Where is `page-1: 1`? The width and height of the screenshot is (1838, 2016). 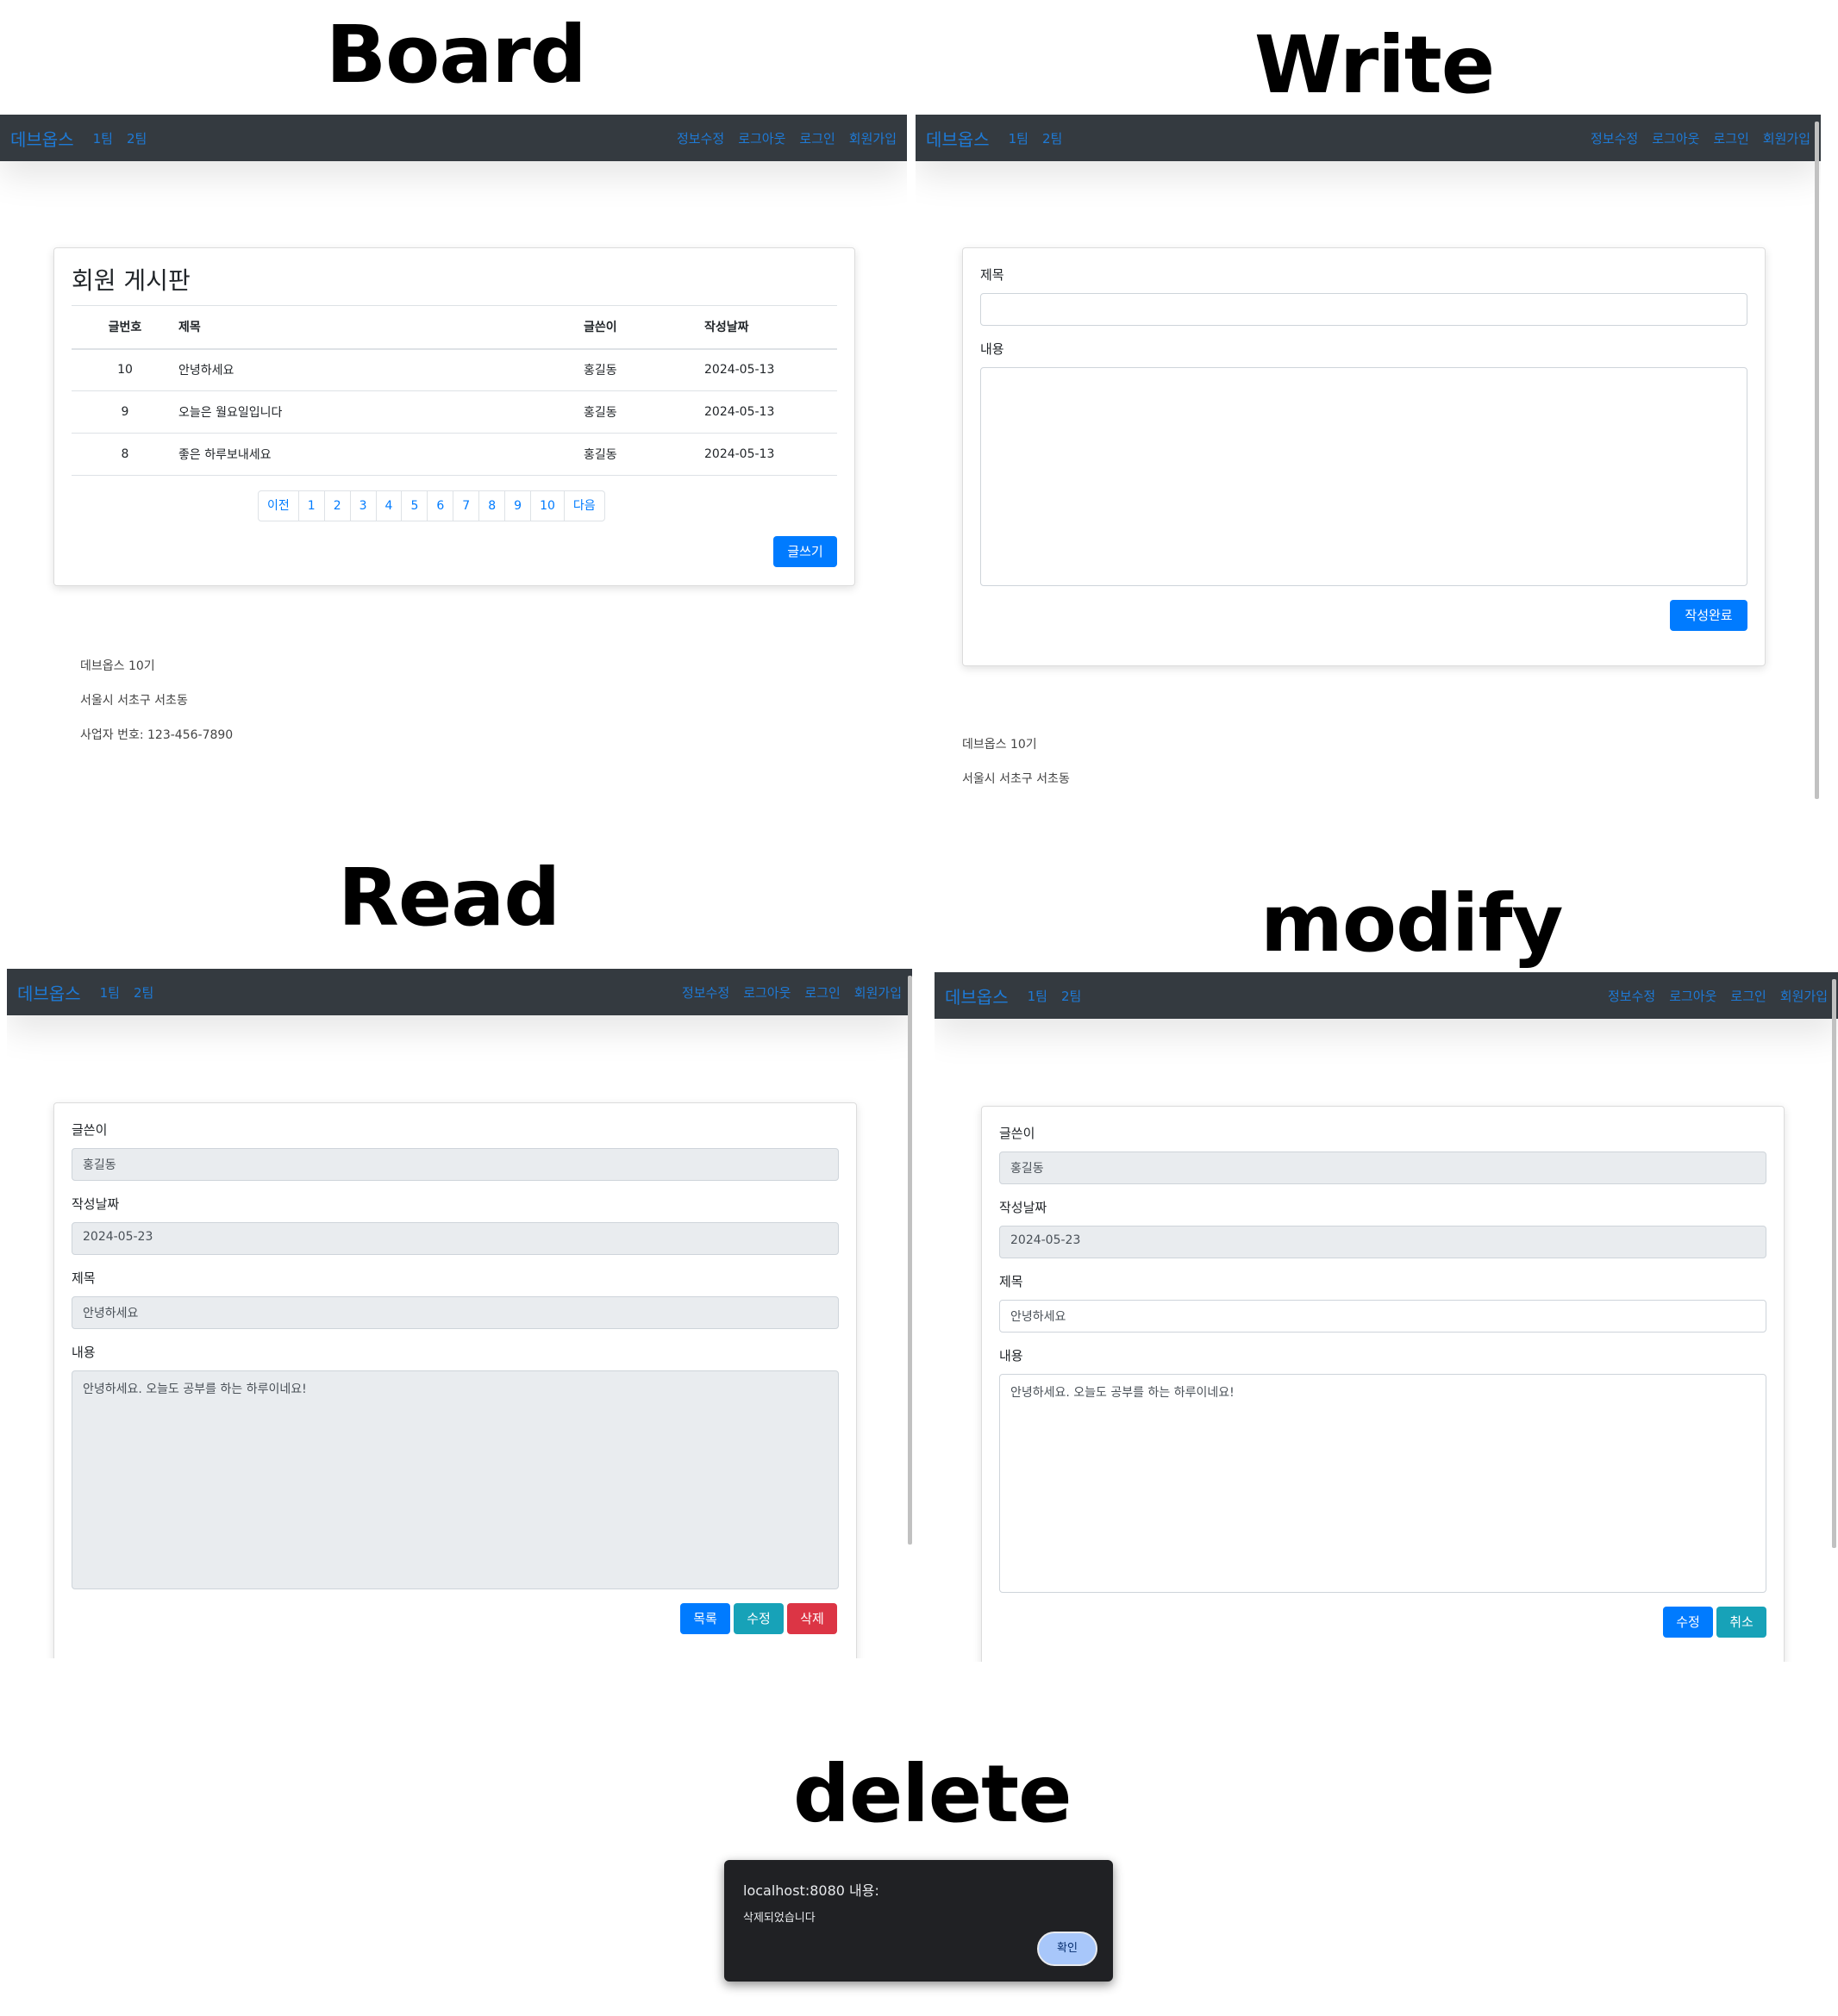
page-1: 1 is located at coordinates (310, 506).